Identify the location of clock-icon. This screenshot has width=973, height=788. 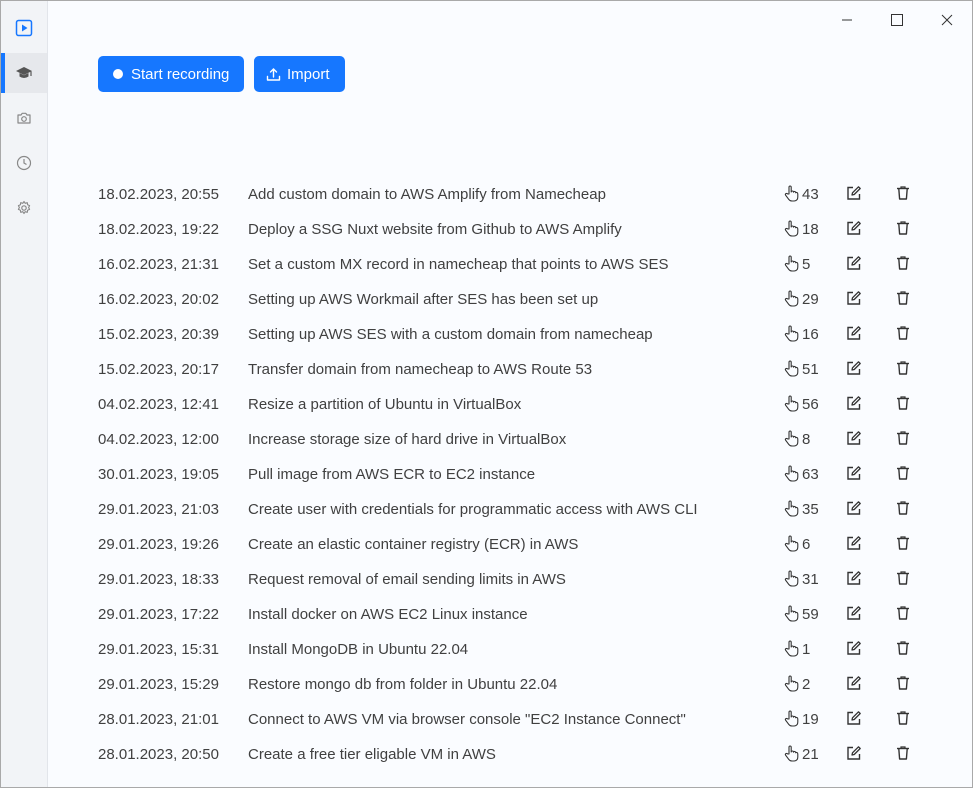
(24, 163).